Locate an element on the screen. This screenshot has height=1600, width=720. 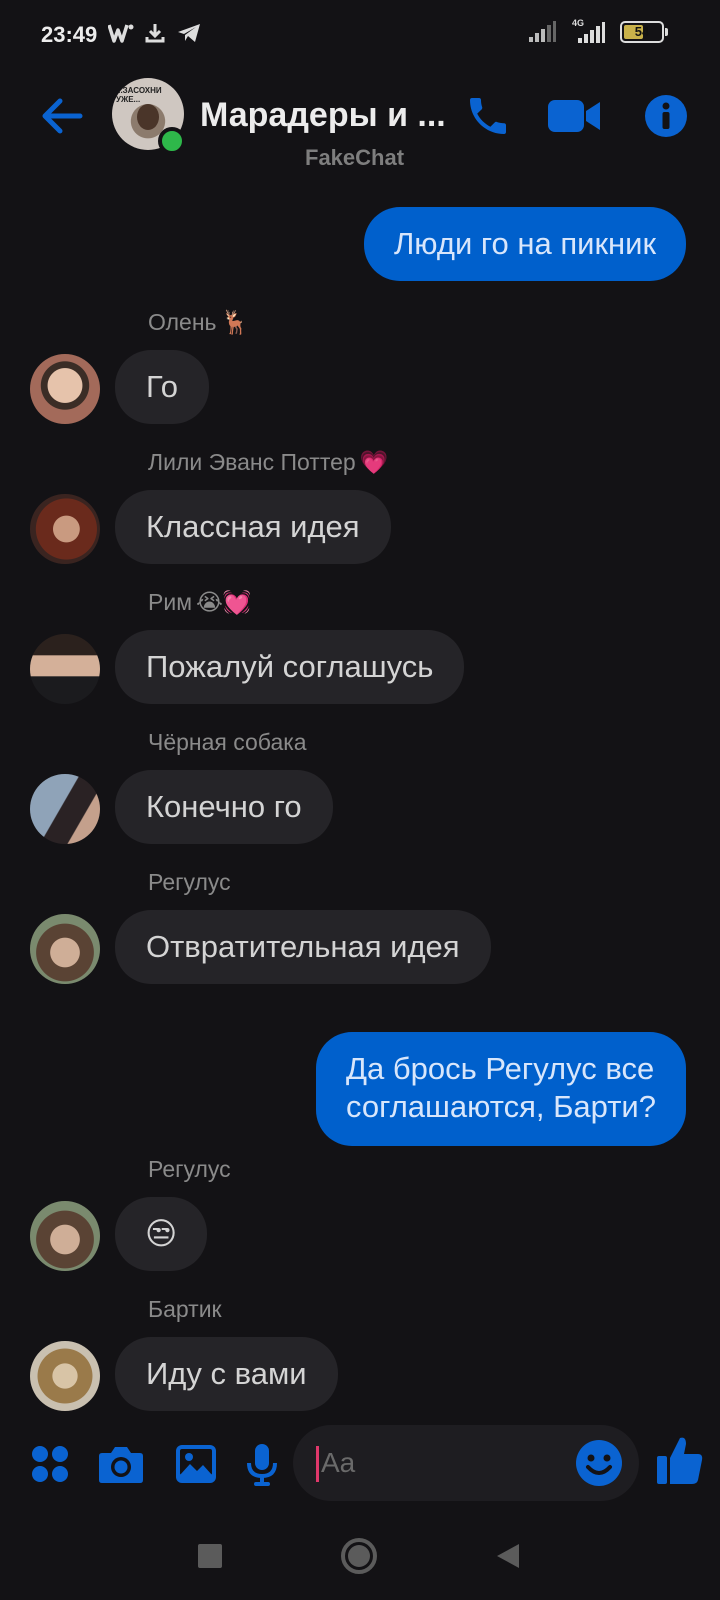
message-composer is located at coordinates (360, 1463).